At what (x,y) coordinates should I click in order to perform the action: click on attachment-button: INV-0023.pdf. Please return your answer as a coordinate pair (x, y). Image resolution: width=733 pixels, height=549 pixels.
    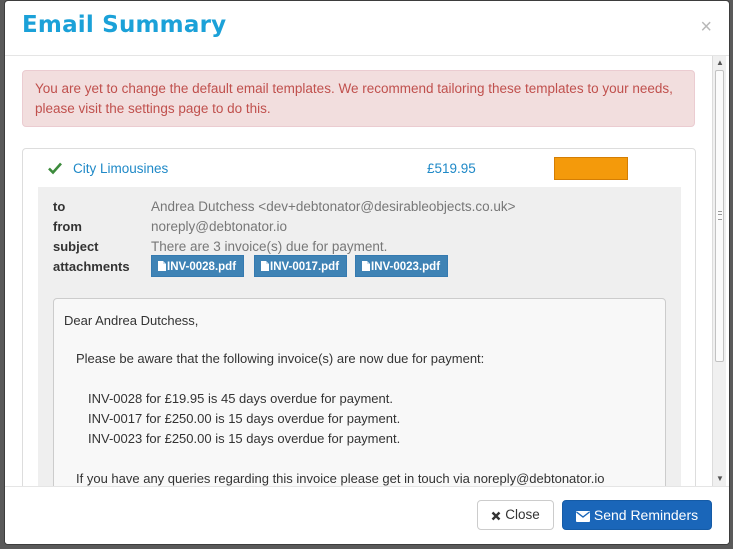
    Looking at the image, I should click on (402, 266).